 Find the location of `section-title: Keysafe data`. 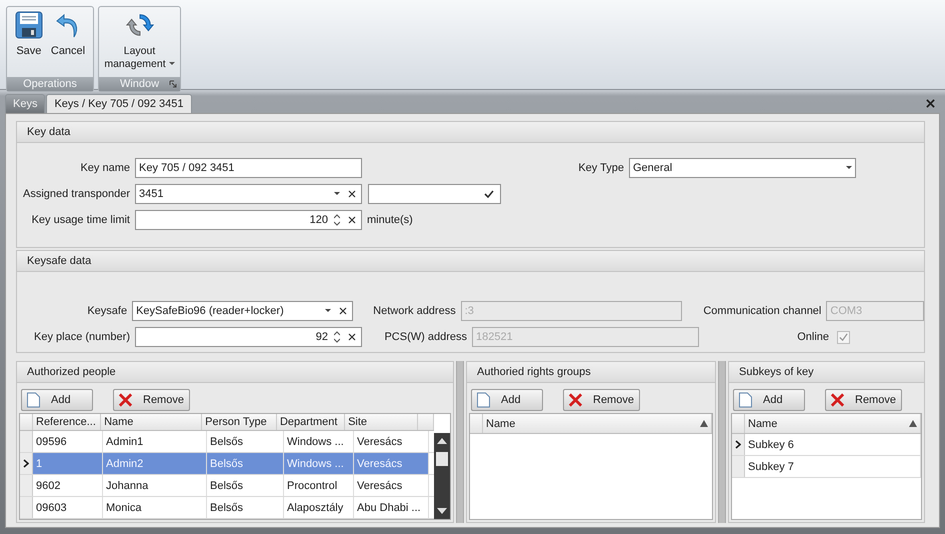

section-title: Keysafe data is located at coordinates (59, 261).